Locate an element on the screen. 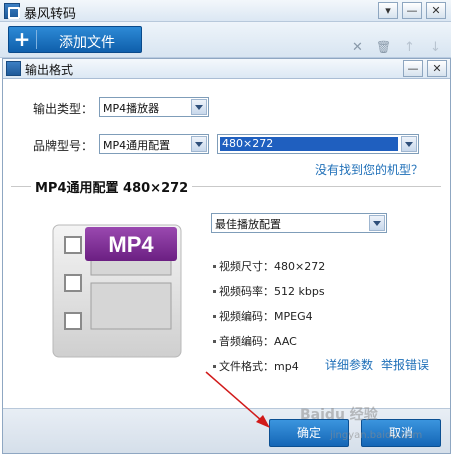 Image resolution: width=451 pixels, height=454 pixels. spec-video-size: 视频尺寸：480×272 is located at coordinates (272, 266).